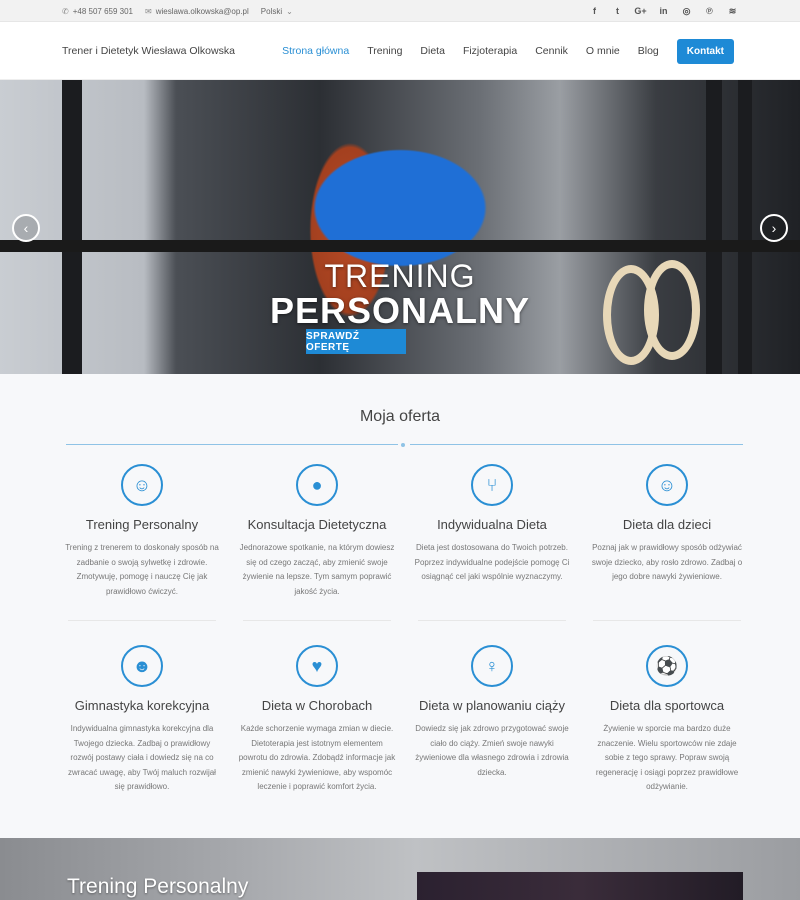 The width and height of the screenshot is (800, 900). I want to click on twitter-icon: t, so click(617, 11).